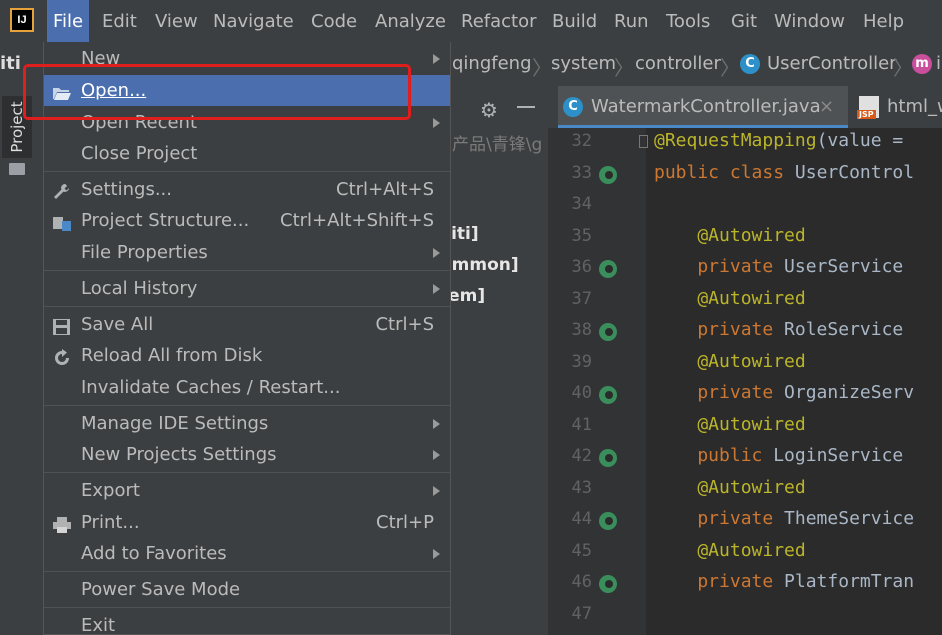 The image size is (942, 635). Describe the element at coordinates (581, 519) in the screenshot. I see `line-number: 44` at that location.